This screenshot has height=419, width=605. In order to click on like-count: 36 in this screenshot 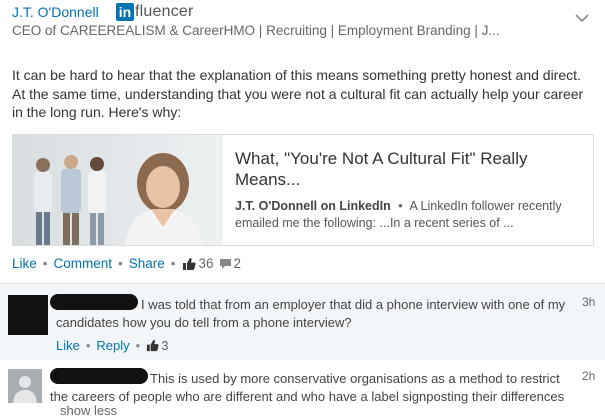, I will do `click(206, 263)`.